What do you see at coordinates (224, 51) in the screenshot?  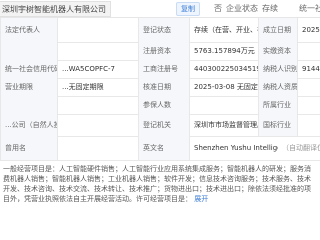 I see `value-reg-capital: 5763.157894万元` at bounding box center [224, 51].